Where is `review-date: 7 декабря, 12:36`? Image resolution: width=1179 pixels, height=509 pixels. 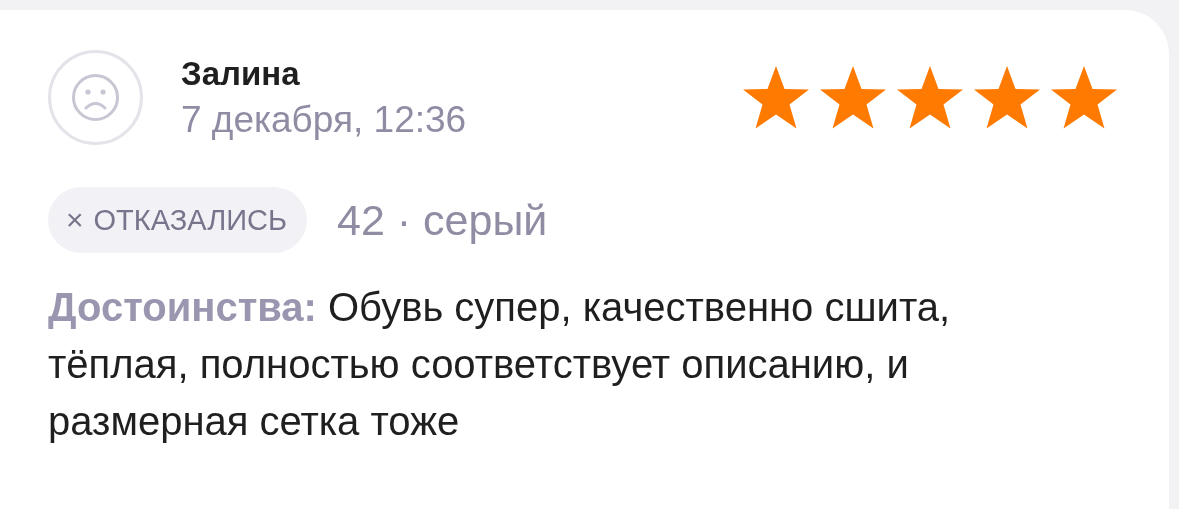 review-date: 7 декабря, 12:36 is located at coordinates (324, 119).